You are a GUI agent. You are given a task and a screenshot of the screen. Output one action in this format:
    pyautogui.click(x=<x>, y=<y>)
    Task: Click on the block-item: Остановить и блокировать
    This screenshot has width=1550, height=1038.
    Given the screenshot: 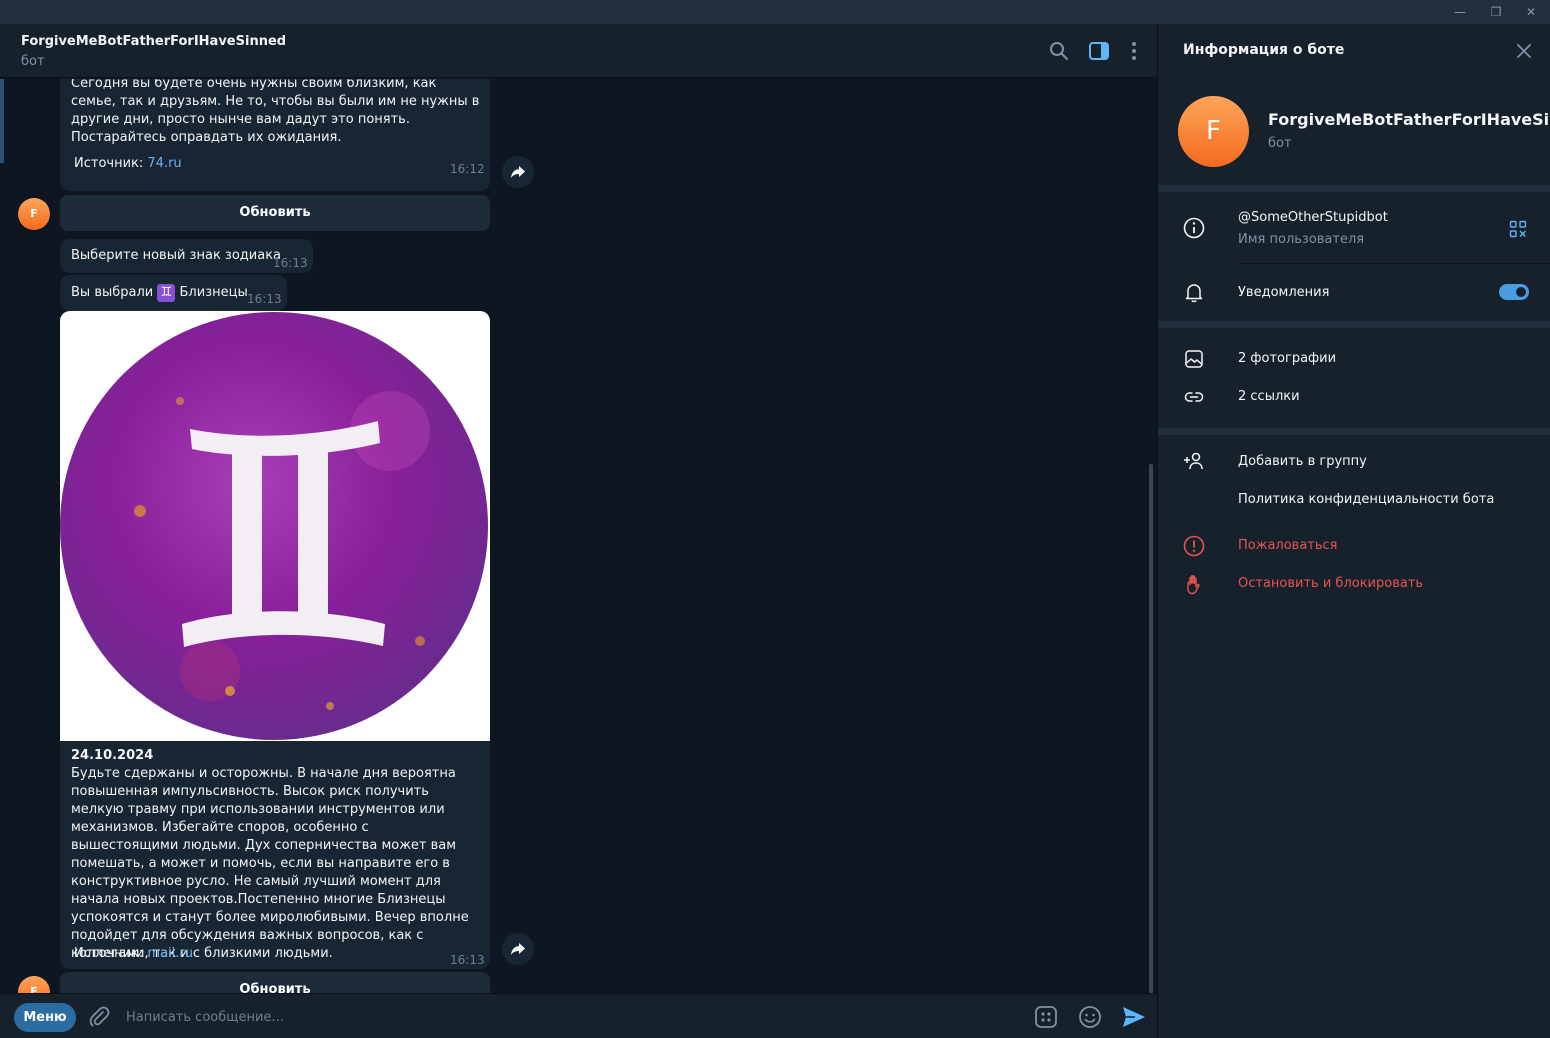 What is the action you would take?
    pyautogui.click(x=1330, y=583)
    